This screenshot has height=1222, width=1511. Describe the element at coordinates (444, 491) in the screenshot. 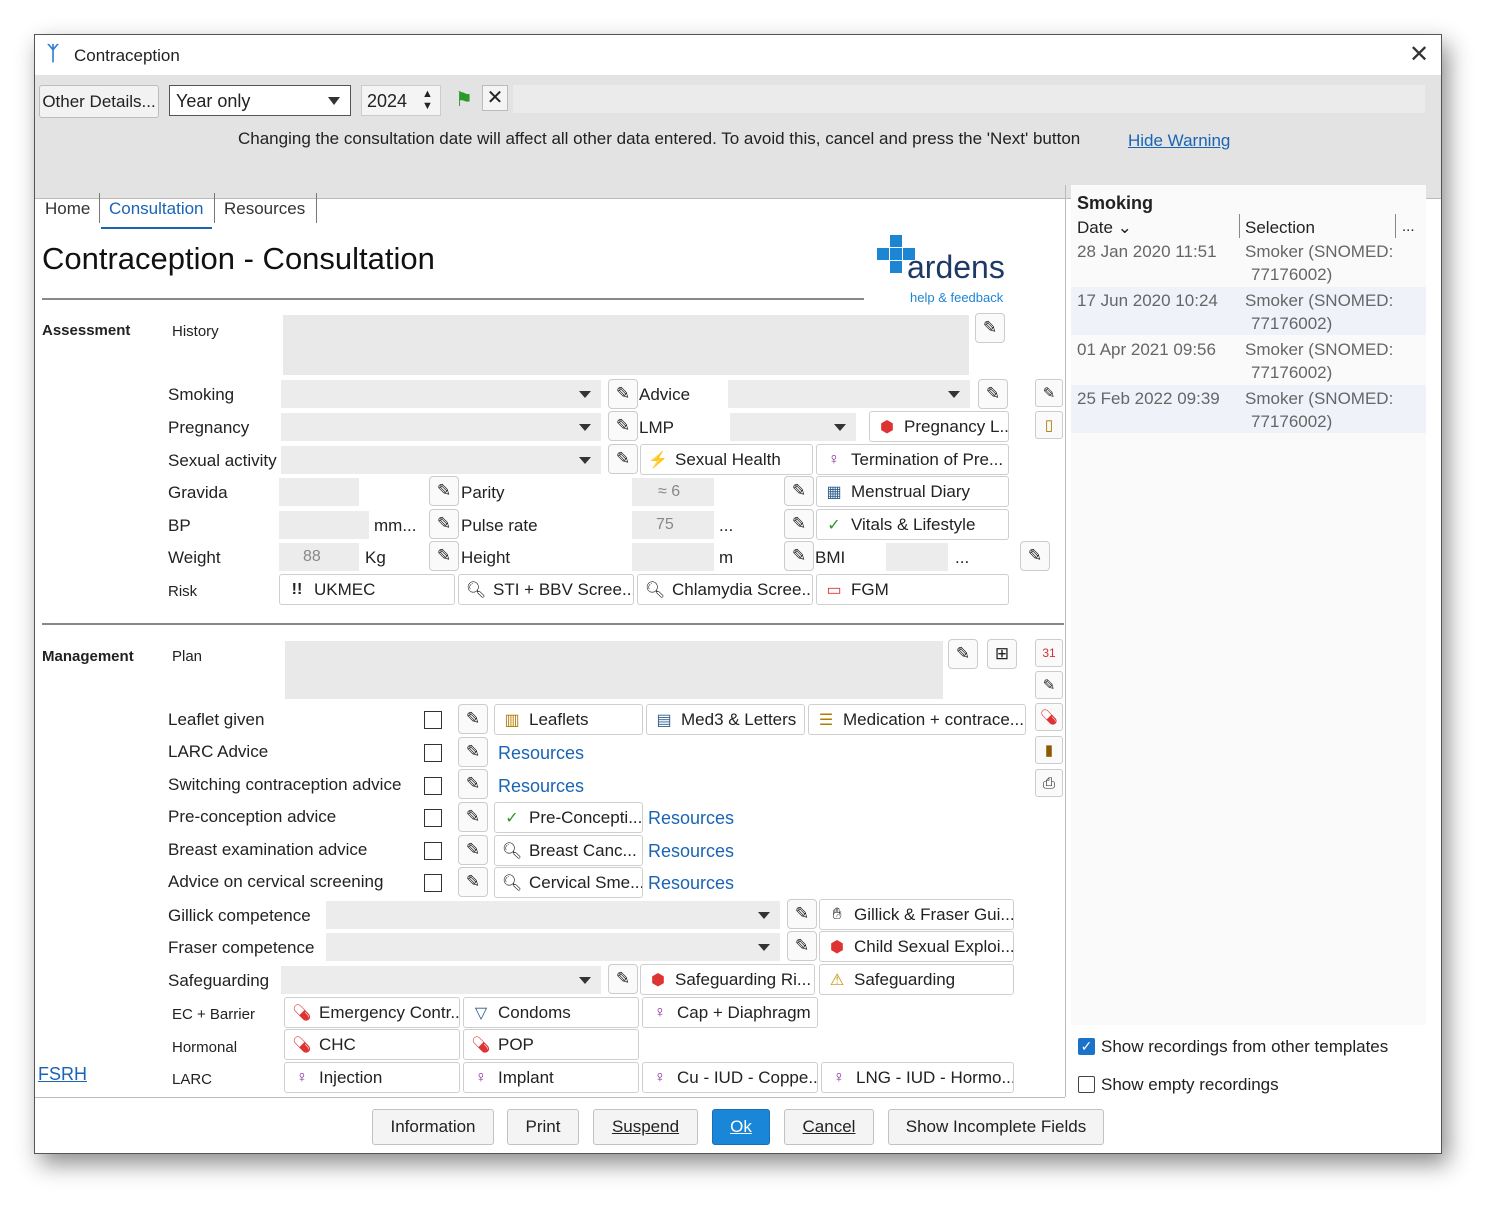

I see `gravida-edit-icon: ✎` at that location.